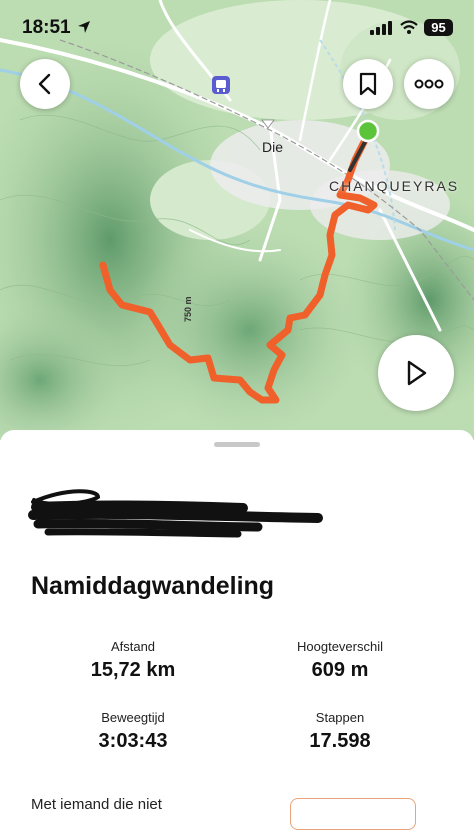 This screenshot has width=474, height=830. I want to click on more-dots-icon, so click(429, 84).